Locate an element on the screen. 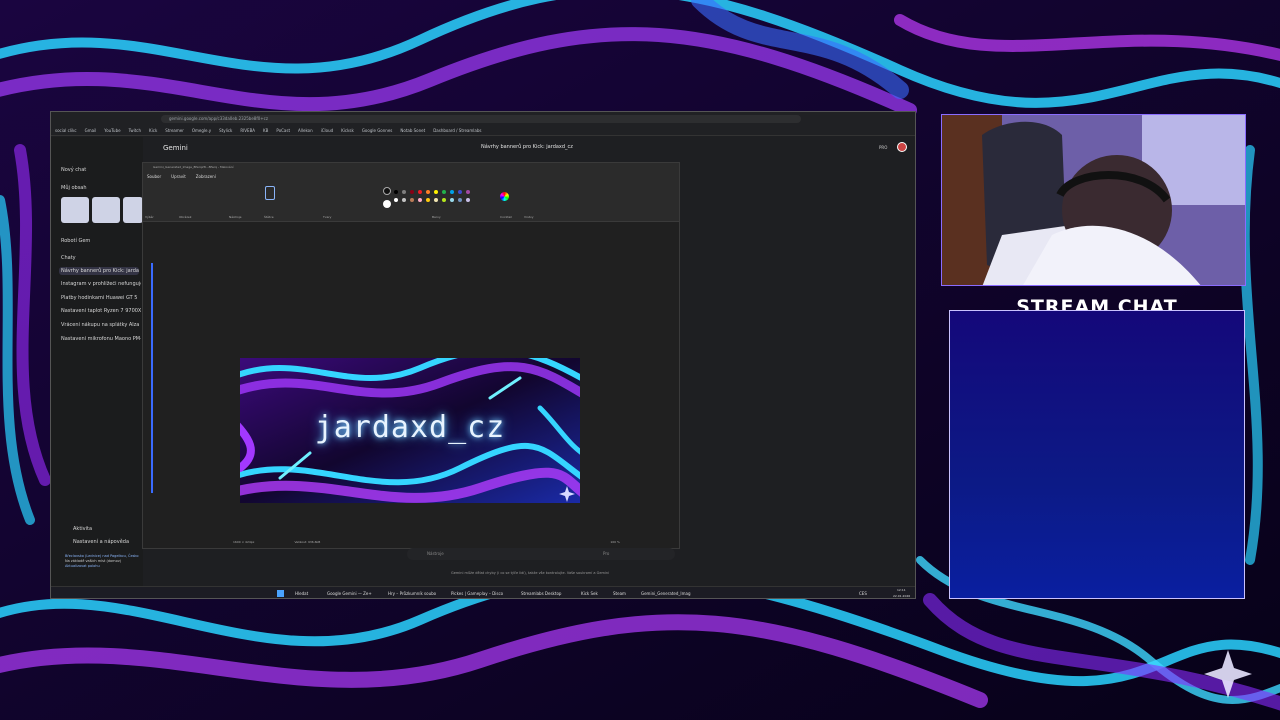 The width and height of the screenshot is (1280, 720). clock-date: 22.01.2026 is located at coordinates (901, 596).